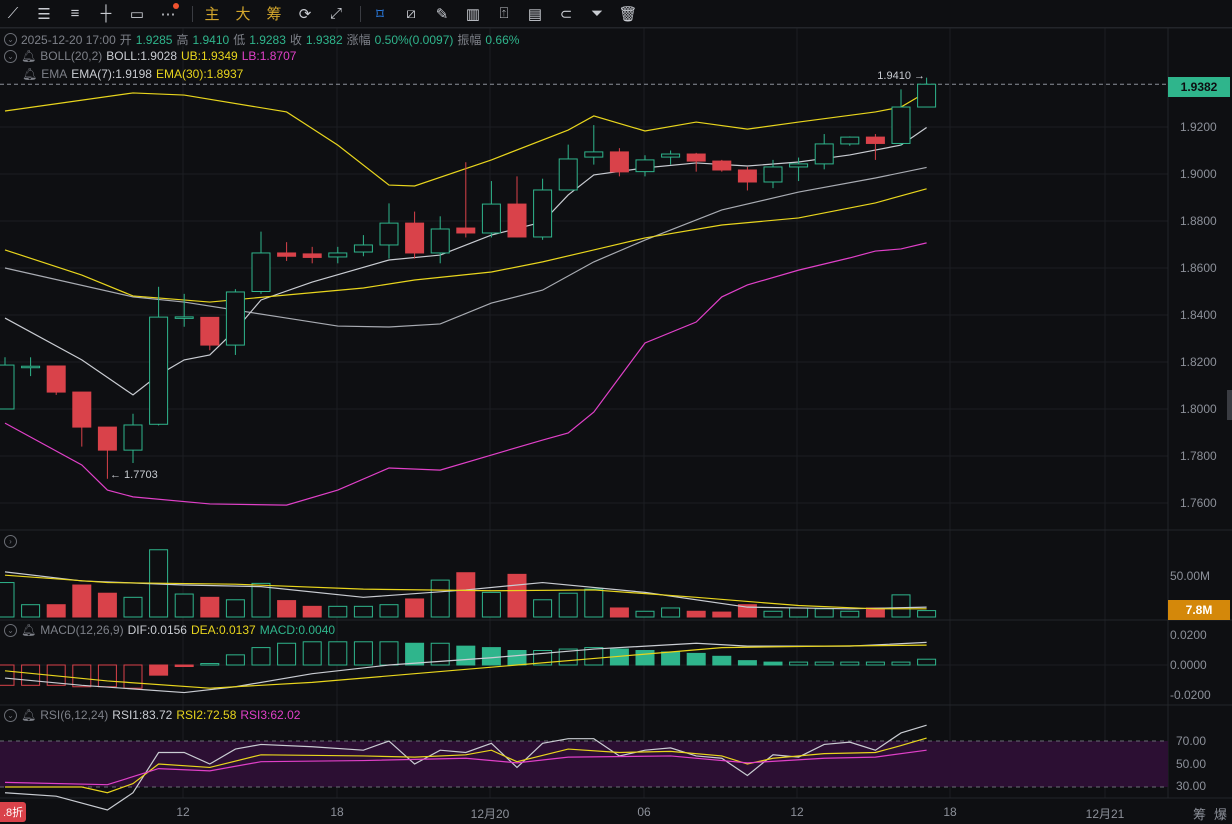 This screenshot has height=824, width=1232. I want to click on low-value: 1.9283, so click(267, 39).